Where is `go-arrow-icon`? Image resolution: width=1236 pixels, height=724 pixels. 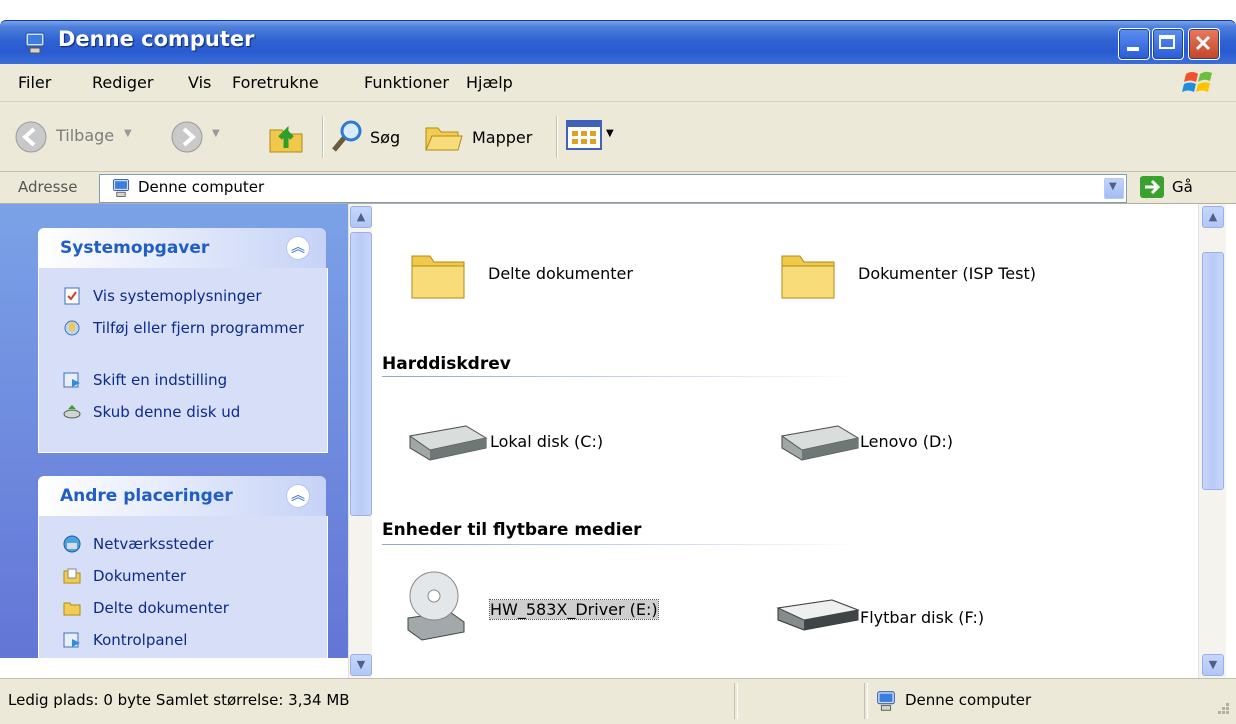
go-arrow-icon is located at coordinates (1153, 187).